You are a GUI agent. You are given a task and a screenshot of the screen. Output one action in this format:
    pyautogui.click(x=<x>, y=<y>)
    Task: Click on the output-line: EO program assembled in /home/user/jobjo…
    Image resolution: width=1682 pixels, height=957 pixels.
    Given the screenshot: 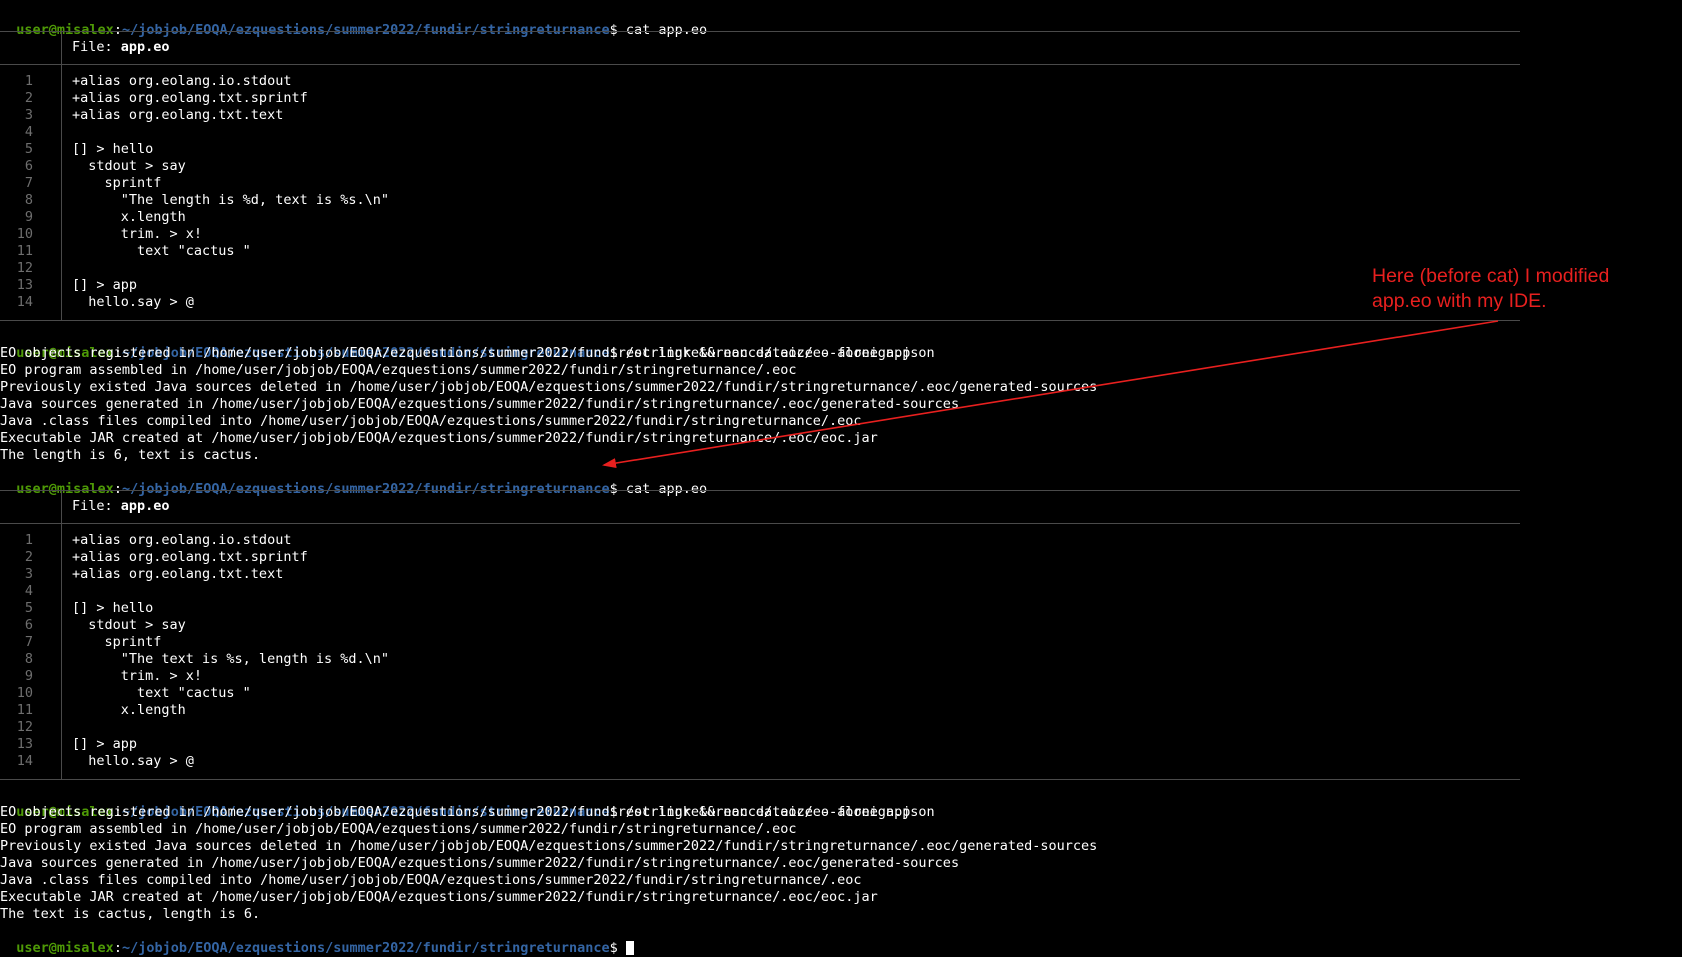 What is the action you would take?
    pyautogui.click(x=398, y=829)
    